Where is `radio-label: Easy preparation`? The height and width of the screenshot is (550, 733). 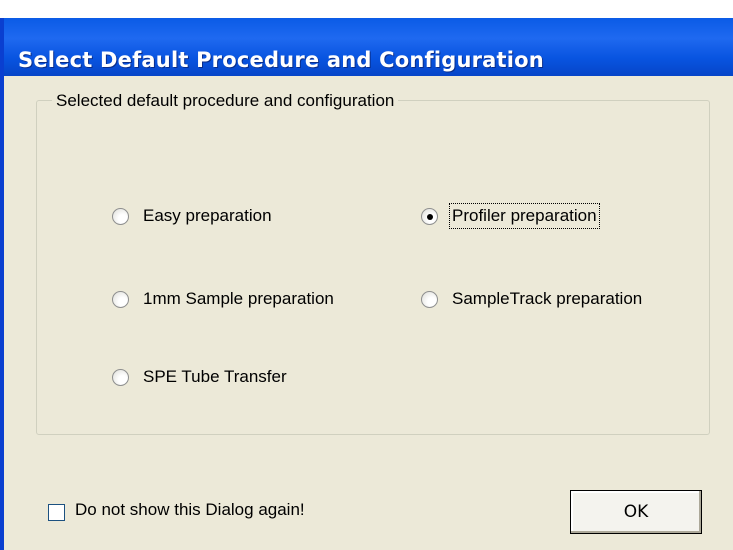 radio-label: Easy preparation is located at coordinates (207, 215).